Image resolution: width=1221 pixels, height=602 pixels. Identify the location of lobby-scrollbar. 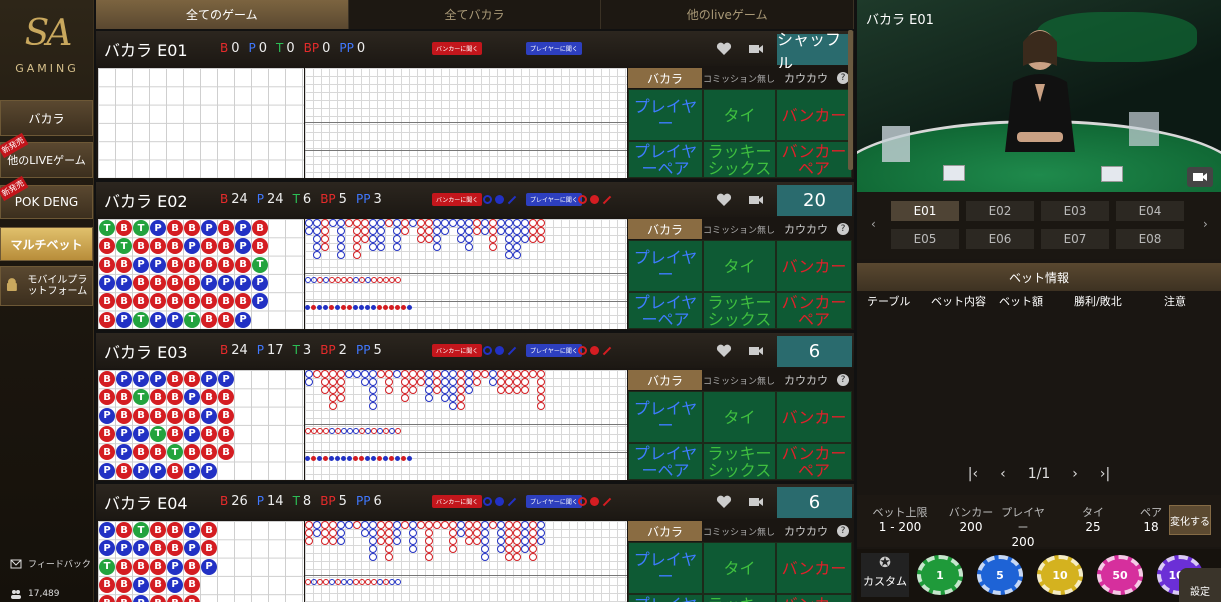
(850, 100).